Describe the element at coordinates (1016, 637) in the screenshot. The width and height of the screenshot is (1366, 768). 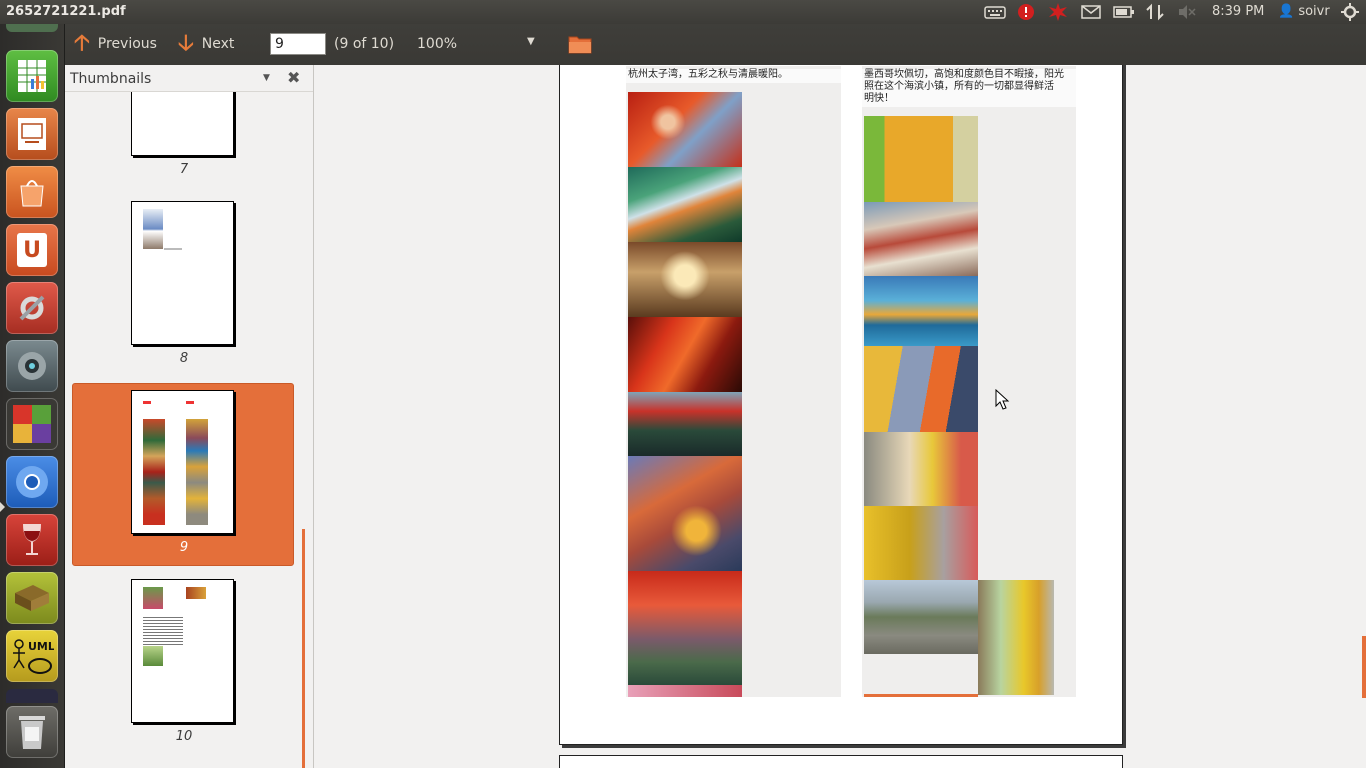
I see `photo-tall-street` at that location.